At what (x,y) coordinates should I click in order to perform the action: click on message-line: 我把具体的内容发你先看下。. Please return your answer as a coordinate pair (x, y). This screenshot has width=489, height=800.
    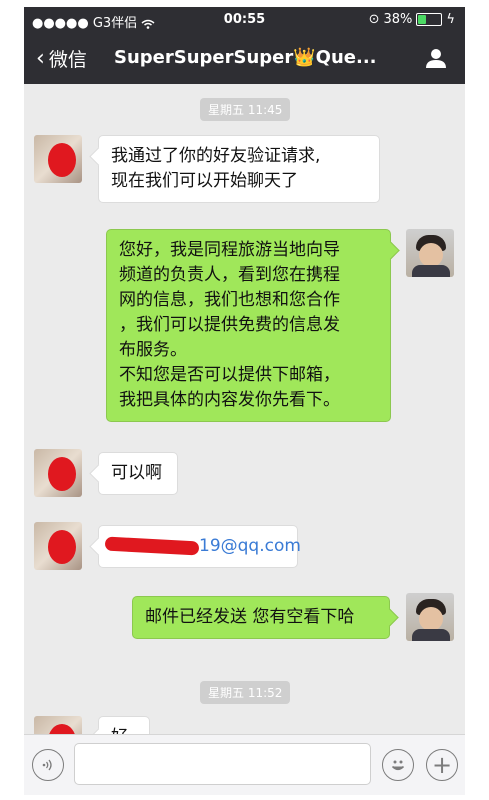
    Looking at the image, I should click on (229, 400).